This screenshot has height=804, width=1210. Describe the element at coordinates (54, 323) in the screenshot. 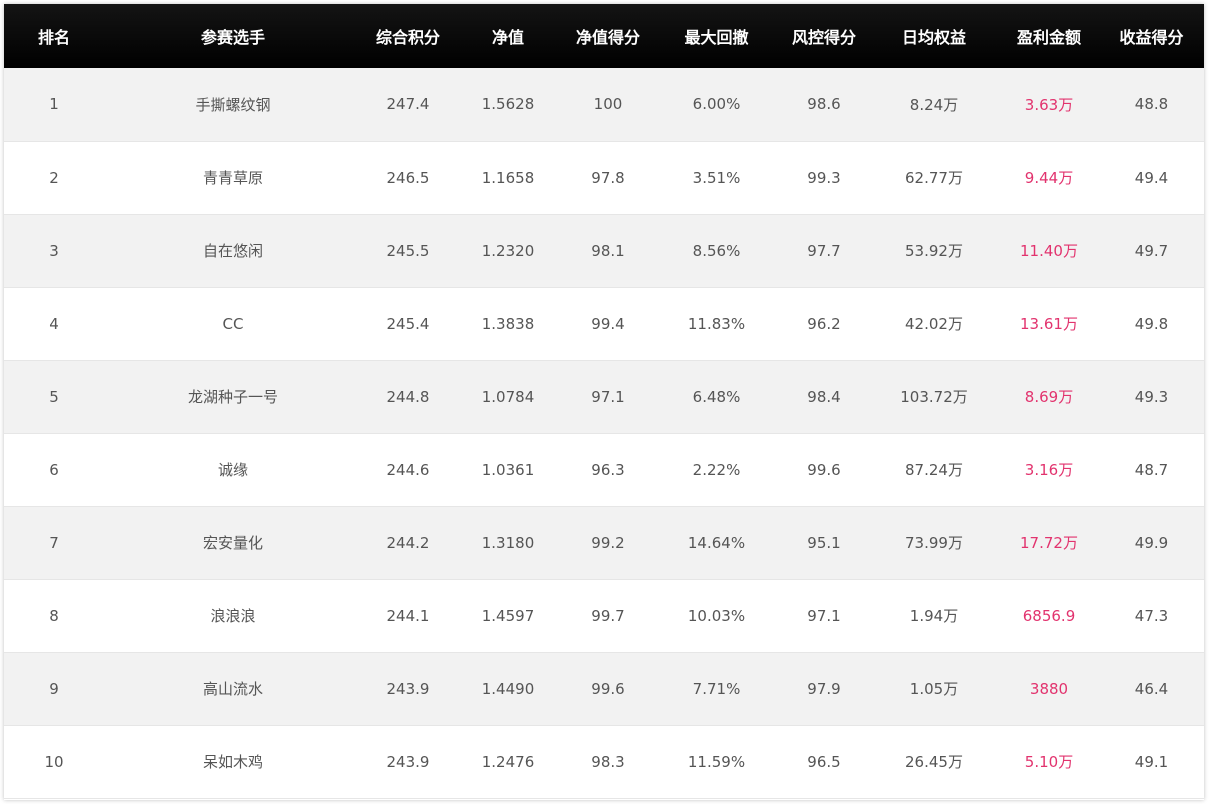

I see `cell-rank: 4` at that location.